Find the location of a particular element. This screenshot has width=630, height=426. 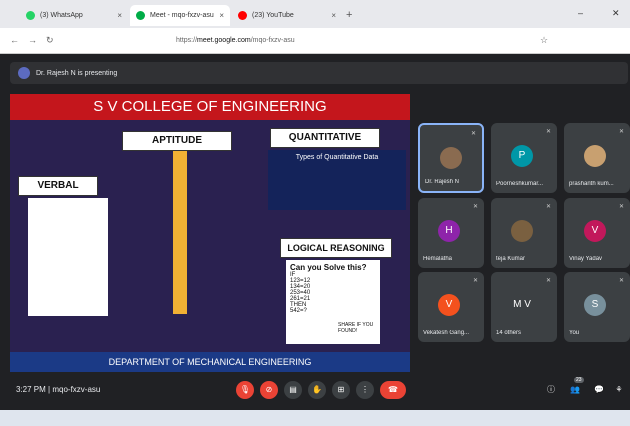

meeting-info: 3:27 PM | mqo-fxzv-asu is located at coordinates (58, 389).